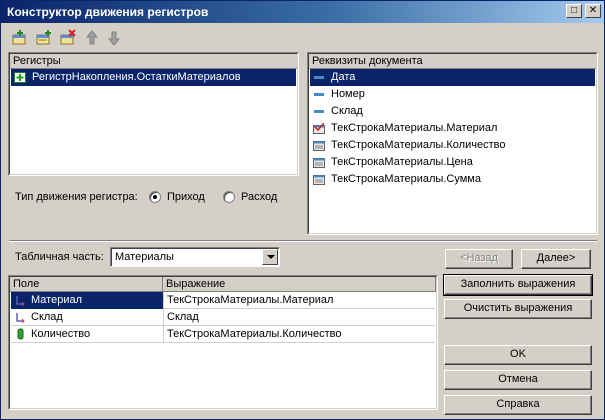 The width and height of the screenshot is (605, 420). Describe the element at coordinates (186, 197) in the screenshot. I see `radio-income-label: Приход` at that location.